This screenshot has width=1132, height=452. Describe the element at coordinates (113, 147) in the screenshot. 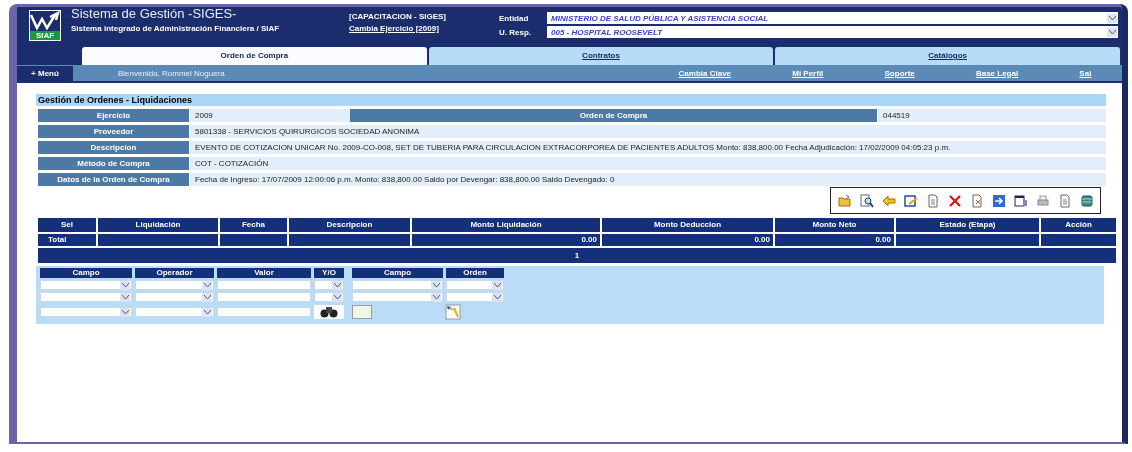

I see `field-label: Descripcion` at that location.